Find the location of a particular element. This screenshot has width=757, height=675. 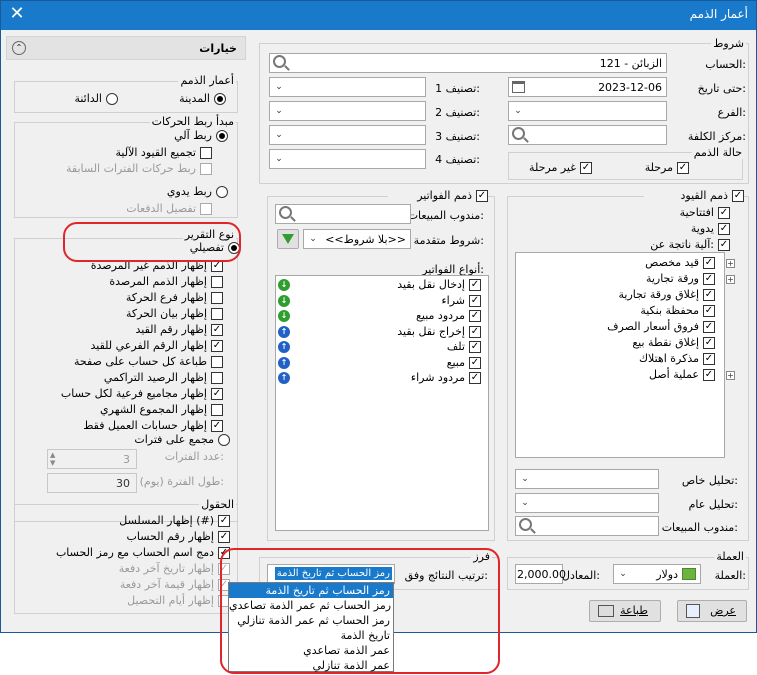

advanced-select: ⌄ <<بلا شروط>> is located at coordinates (357, 239).